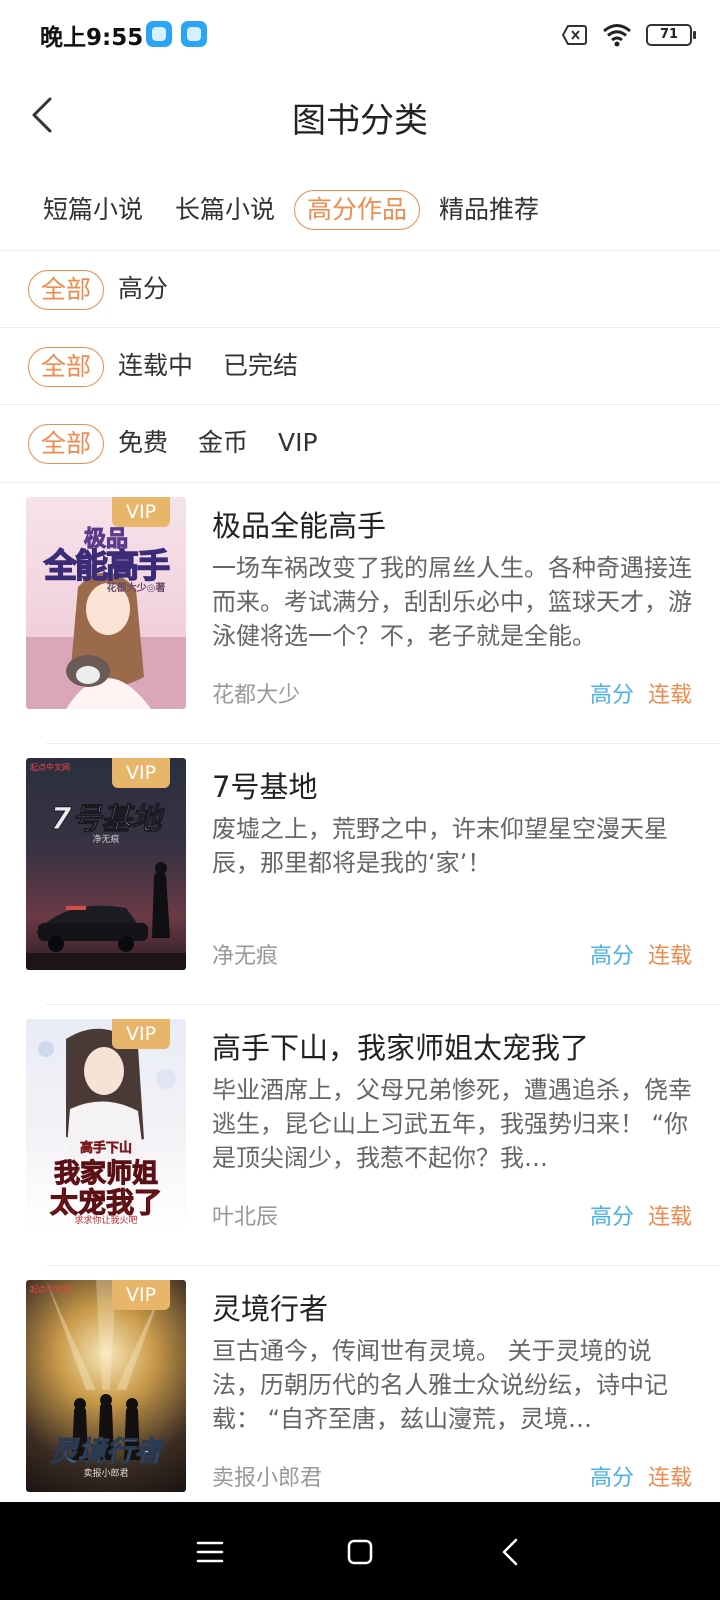  What do you see at coordinates (245, 956) in the screenshot?
I see `book-author: 净无痕` at bounding box center [245, 956].